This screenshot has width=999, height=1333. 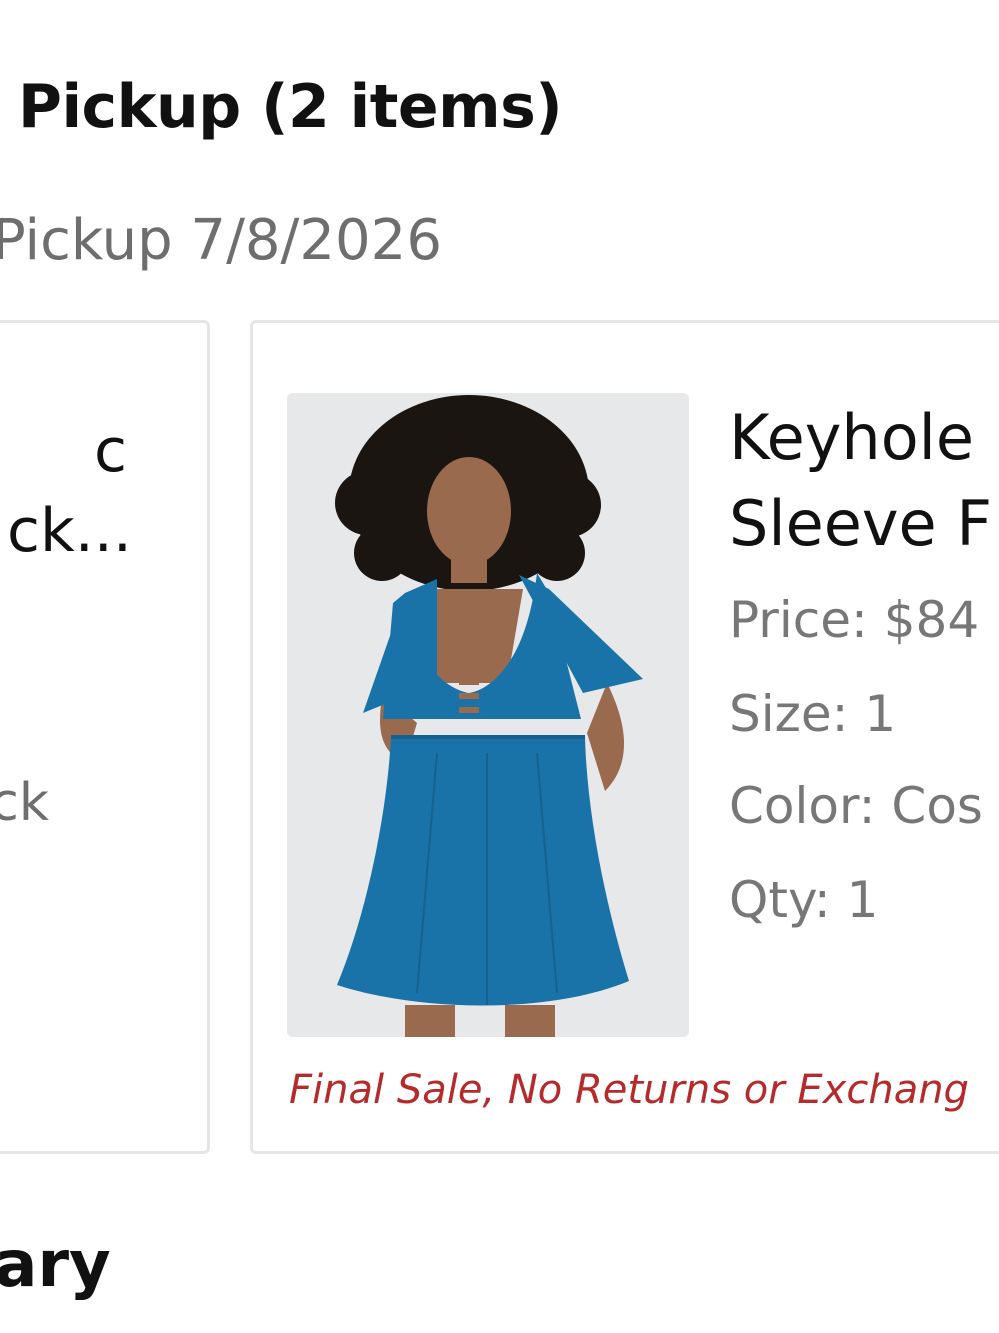 What do you see at coordinates (854, 620) in the screenshot?
I see `product-price: Price: $84` at bounding box center [854, 620].